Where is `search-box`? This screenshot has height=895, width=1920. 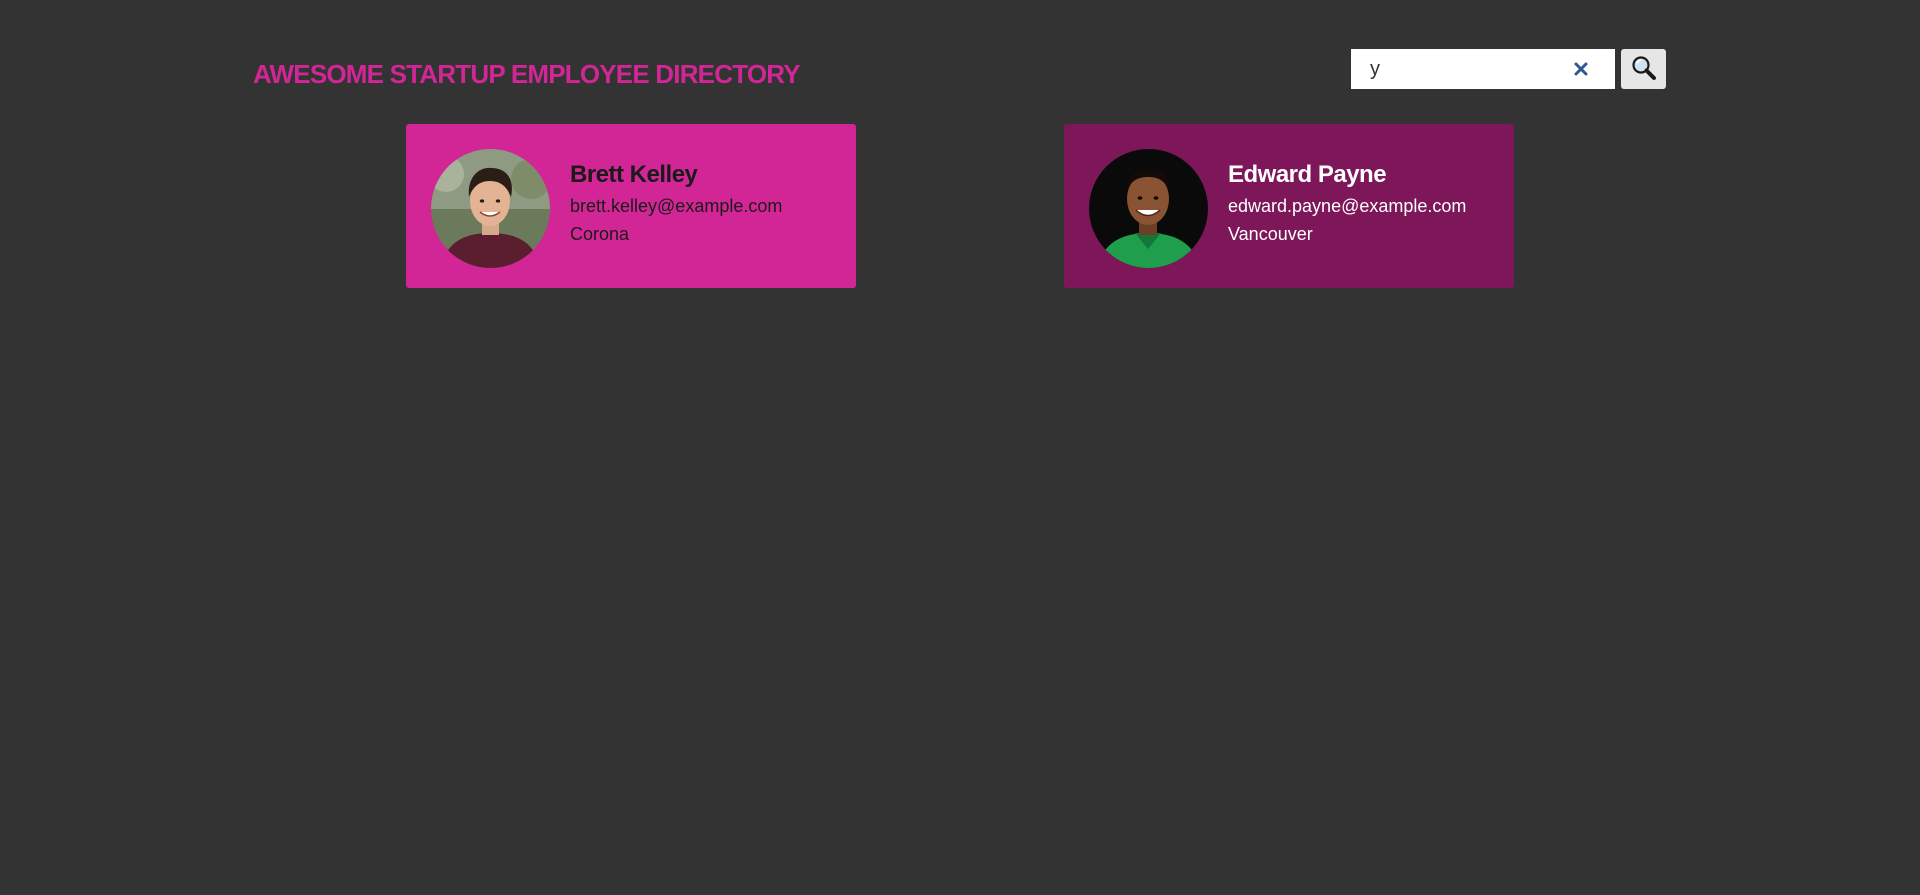
search-box is located at coordinates (1483, 69).